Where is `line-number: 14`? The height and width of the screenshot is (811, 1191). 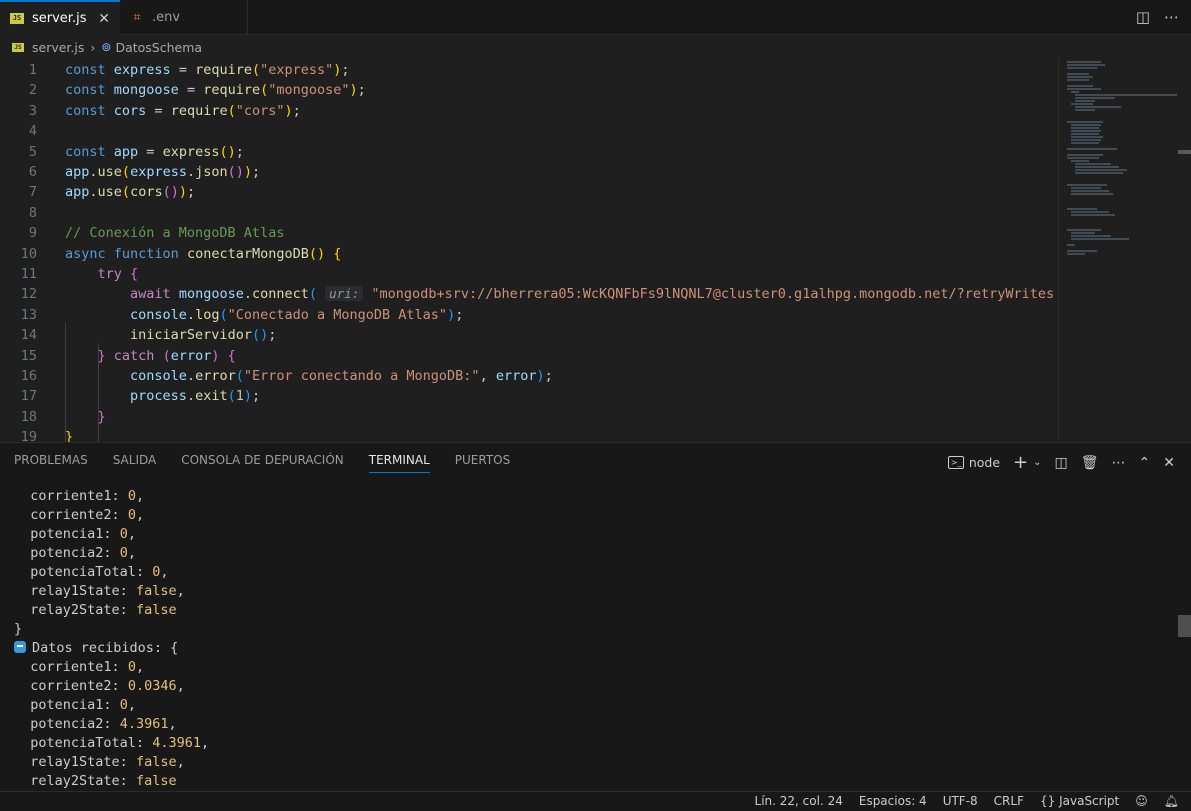 line-number: 14 is located at coordinates (28, 335).